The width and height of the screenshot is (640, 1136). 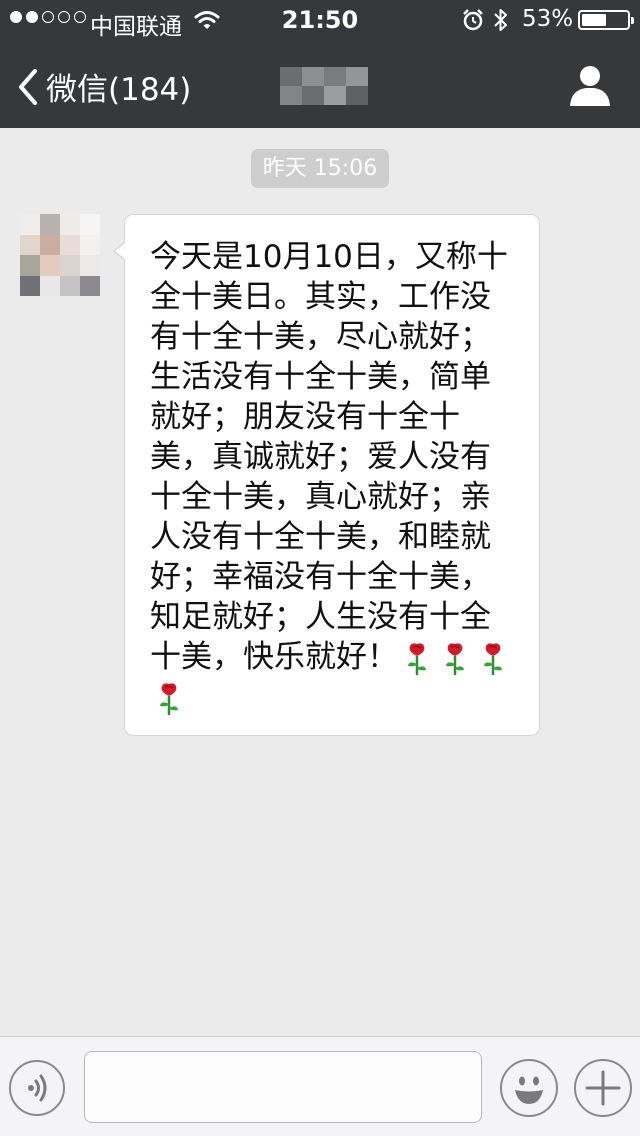 I want to click on plus-button, so click(x=603, y=1088).